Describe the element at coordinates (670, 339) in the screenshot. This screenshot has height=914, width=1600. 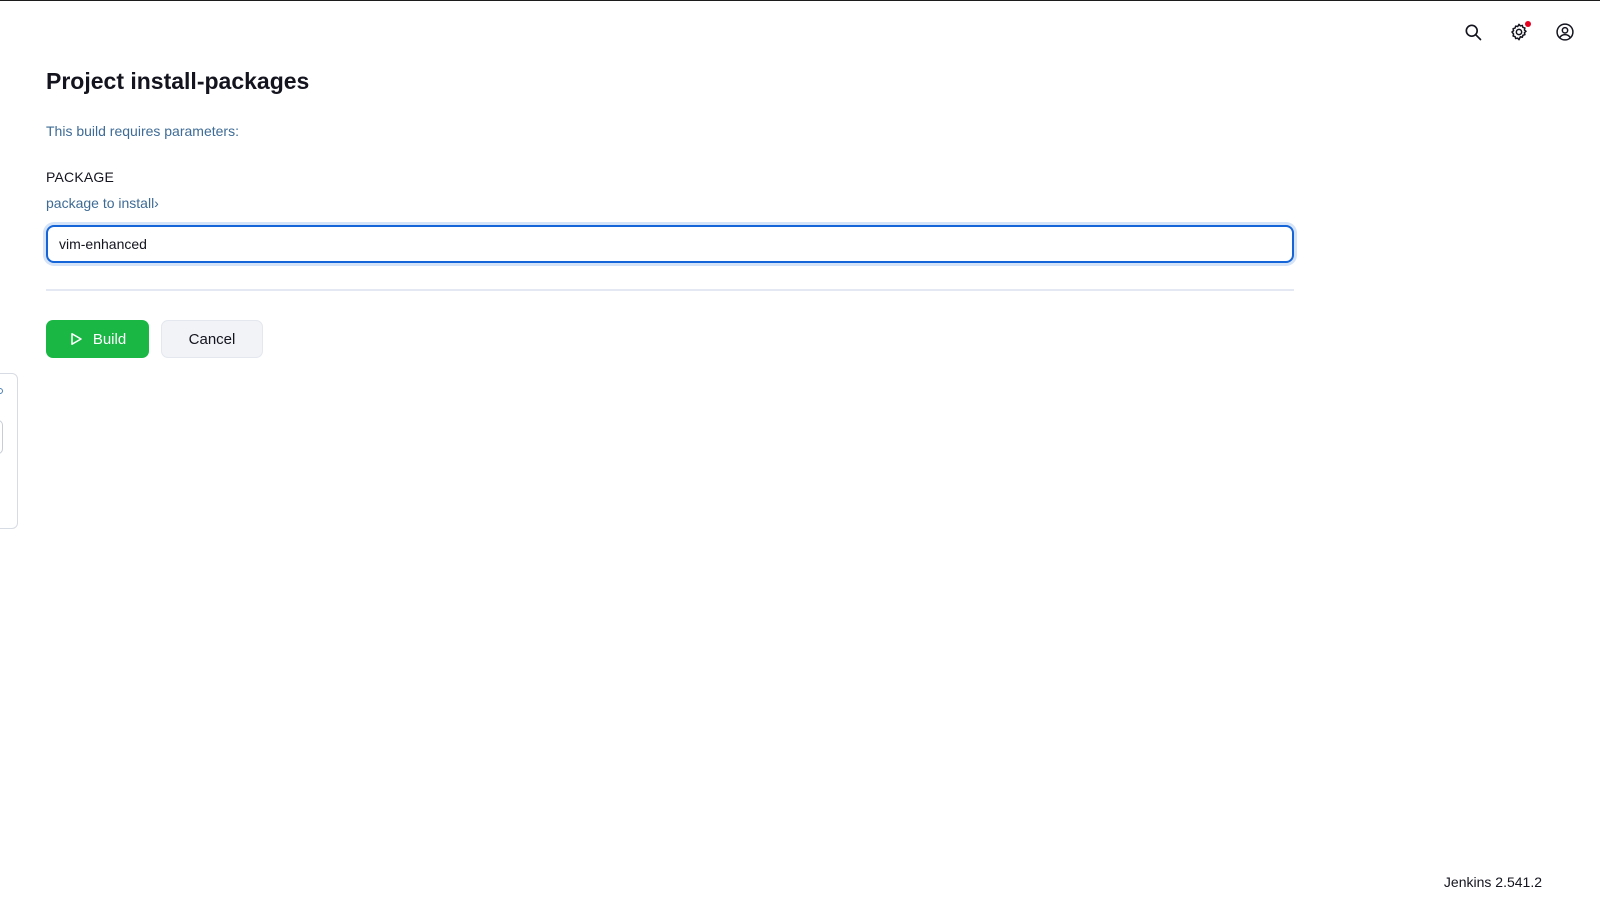
I see `button-row: Build Cancel` at that location.